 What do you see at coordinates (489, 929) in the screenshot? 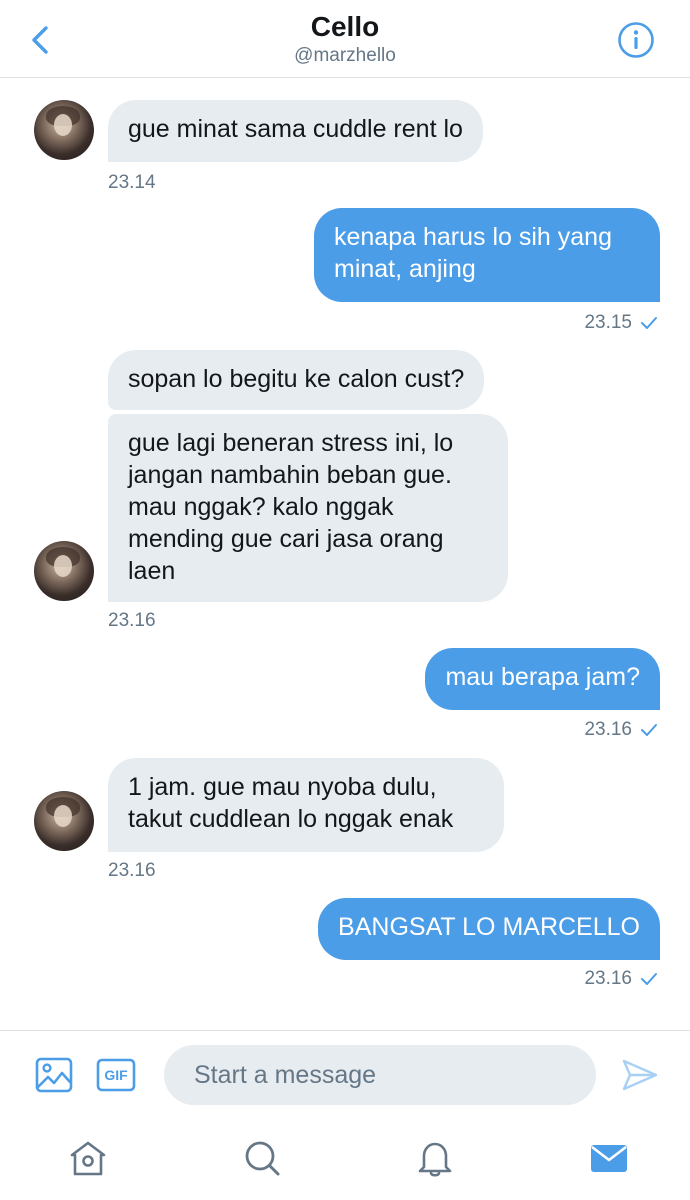
I see `outgoing-message-bubble: BANGSAT LO MARCELLO` at bounding box center [489, 929].